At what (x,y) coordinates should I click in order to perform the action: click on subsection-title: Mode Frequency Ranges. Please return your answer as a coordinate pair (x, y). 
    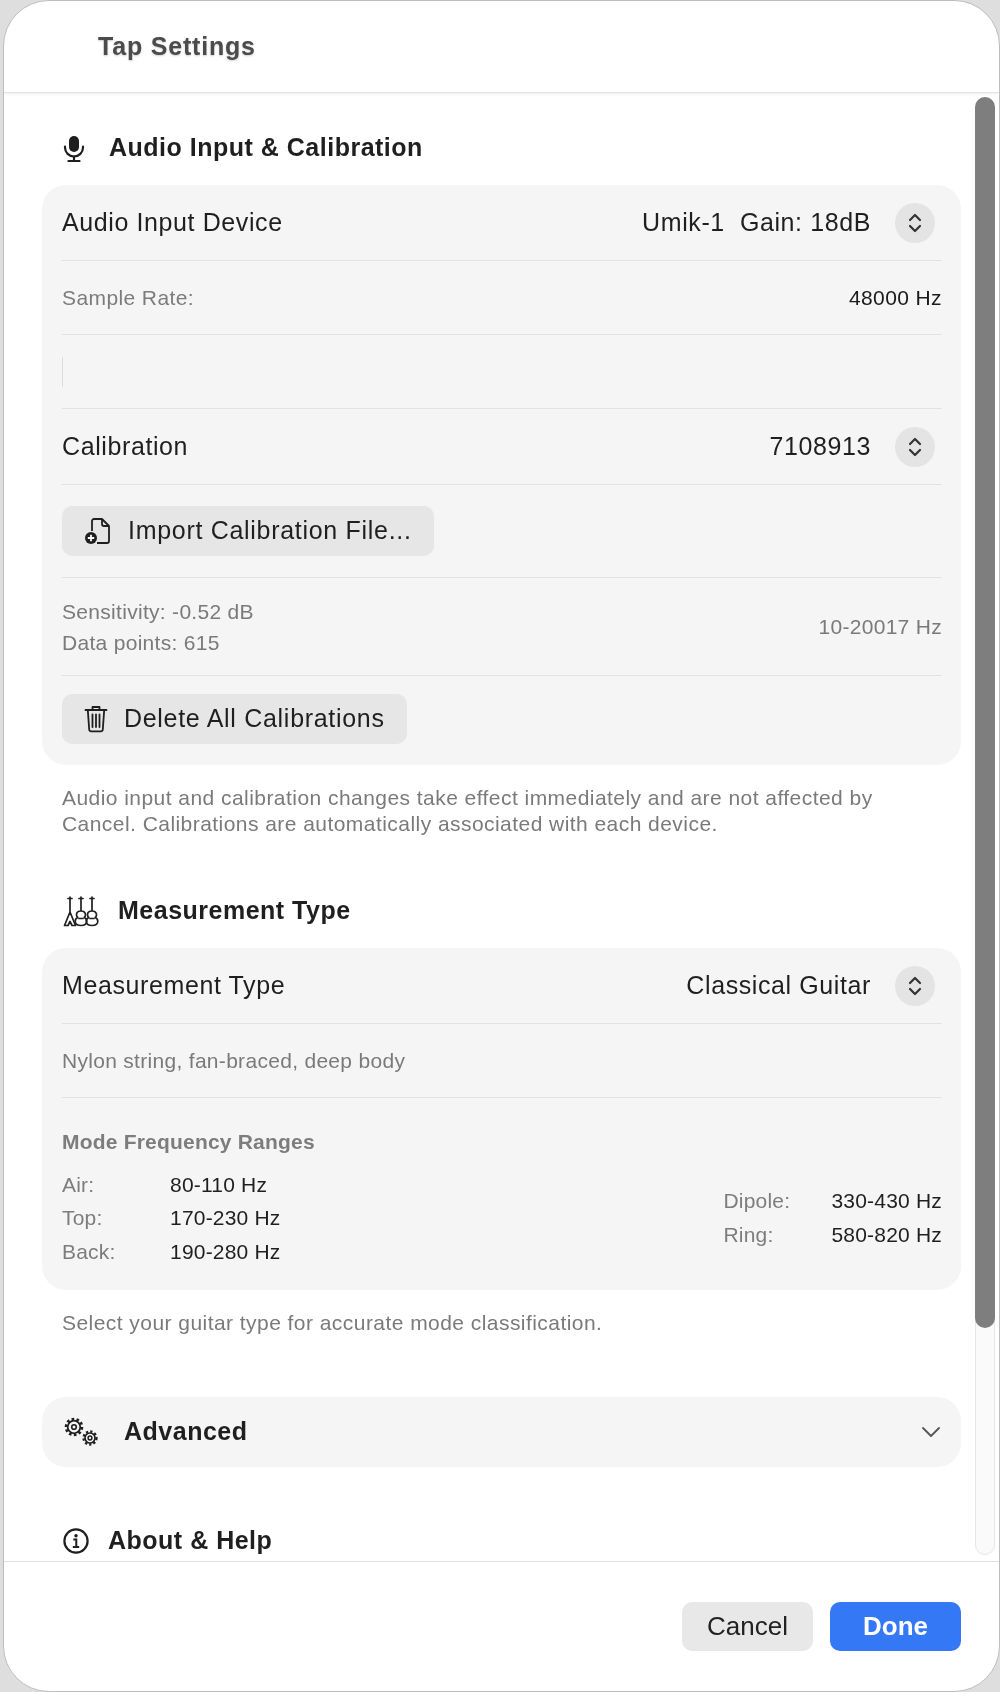
    Looking at the image, I should click on (189, 1142).